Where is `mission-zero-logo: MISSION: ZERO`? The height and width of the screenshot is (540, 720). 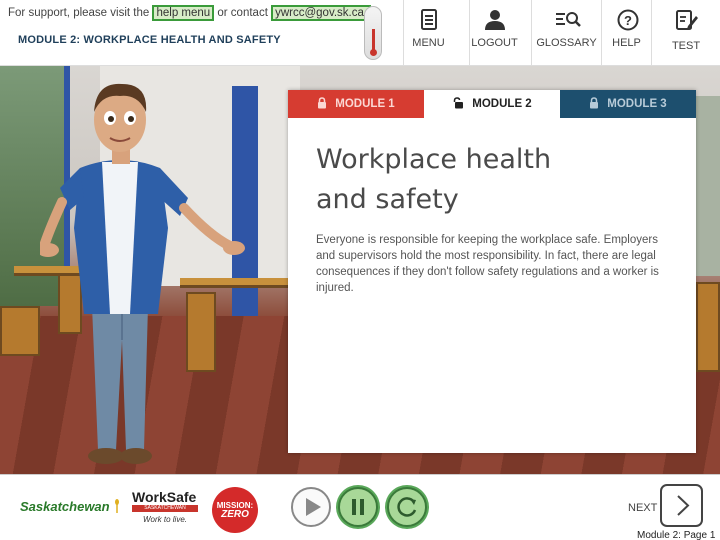
mission-zero-logo: MISSION: ZERO is located at coordinates (235, 510).